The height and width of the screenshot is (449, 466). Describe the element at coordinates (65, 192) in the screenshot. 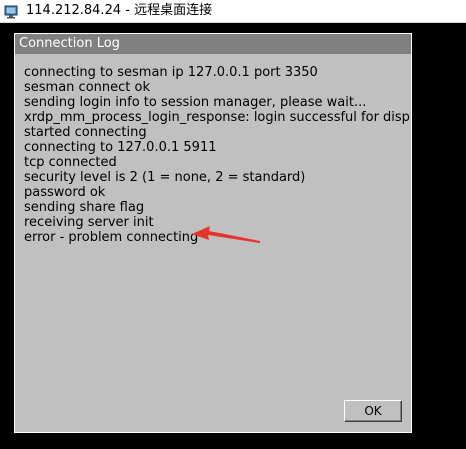

I see `log-line: password ok` at that location.